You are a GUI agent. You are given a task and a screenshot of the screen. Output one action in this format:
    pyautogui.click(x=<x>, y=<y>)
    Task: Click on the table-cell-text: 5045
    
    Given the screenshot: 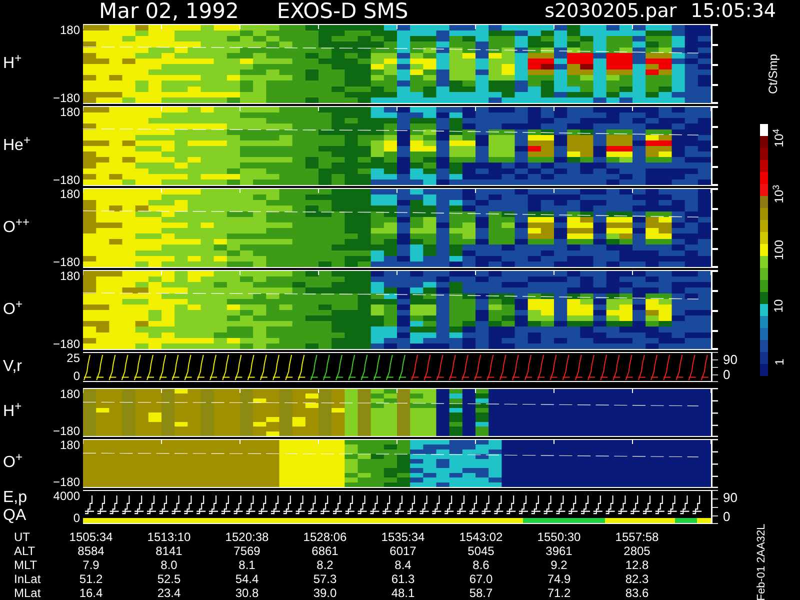 What is the action you would take?
    pyautogui.click(x=481, y=551)
    